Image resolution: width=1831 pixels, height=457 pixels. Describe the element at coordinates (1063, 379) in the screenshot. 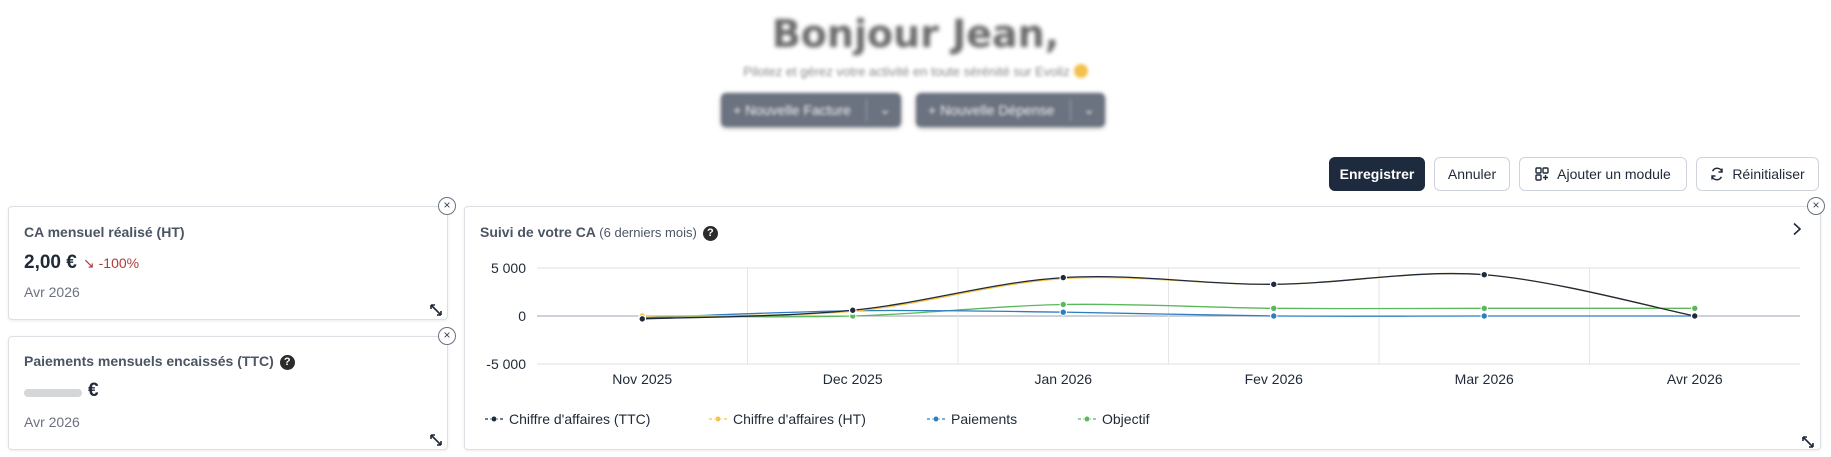

I see `x-tick-label: Jan 2026` at that location.